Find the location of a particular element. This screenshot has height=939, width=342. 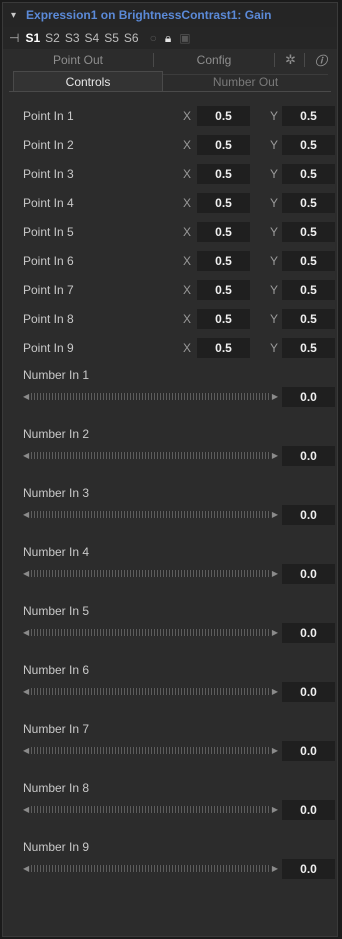

pin-icon: ⊣ is located at coordinates (14, 38).